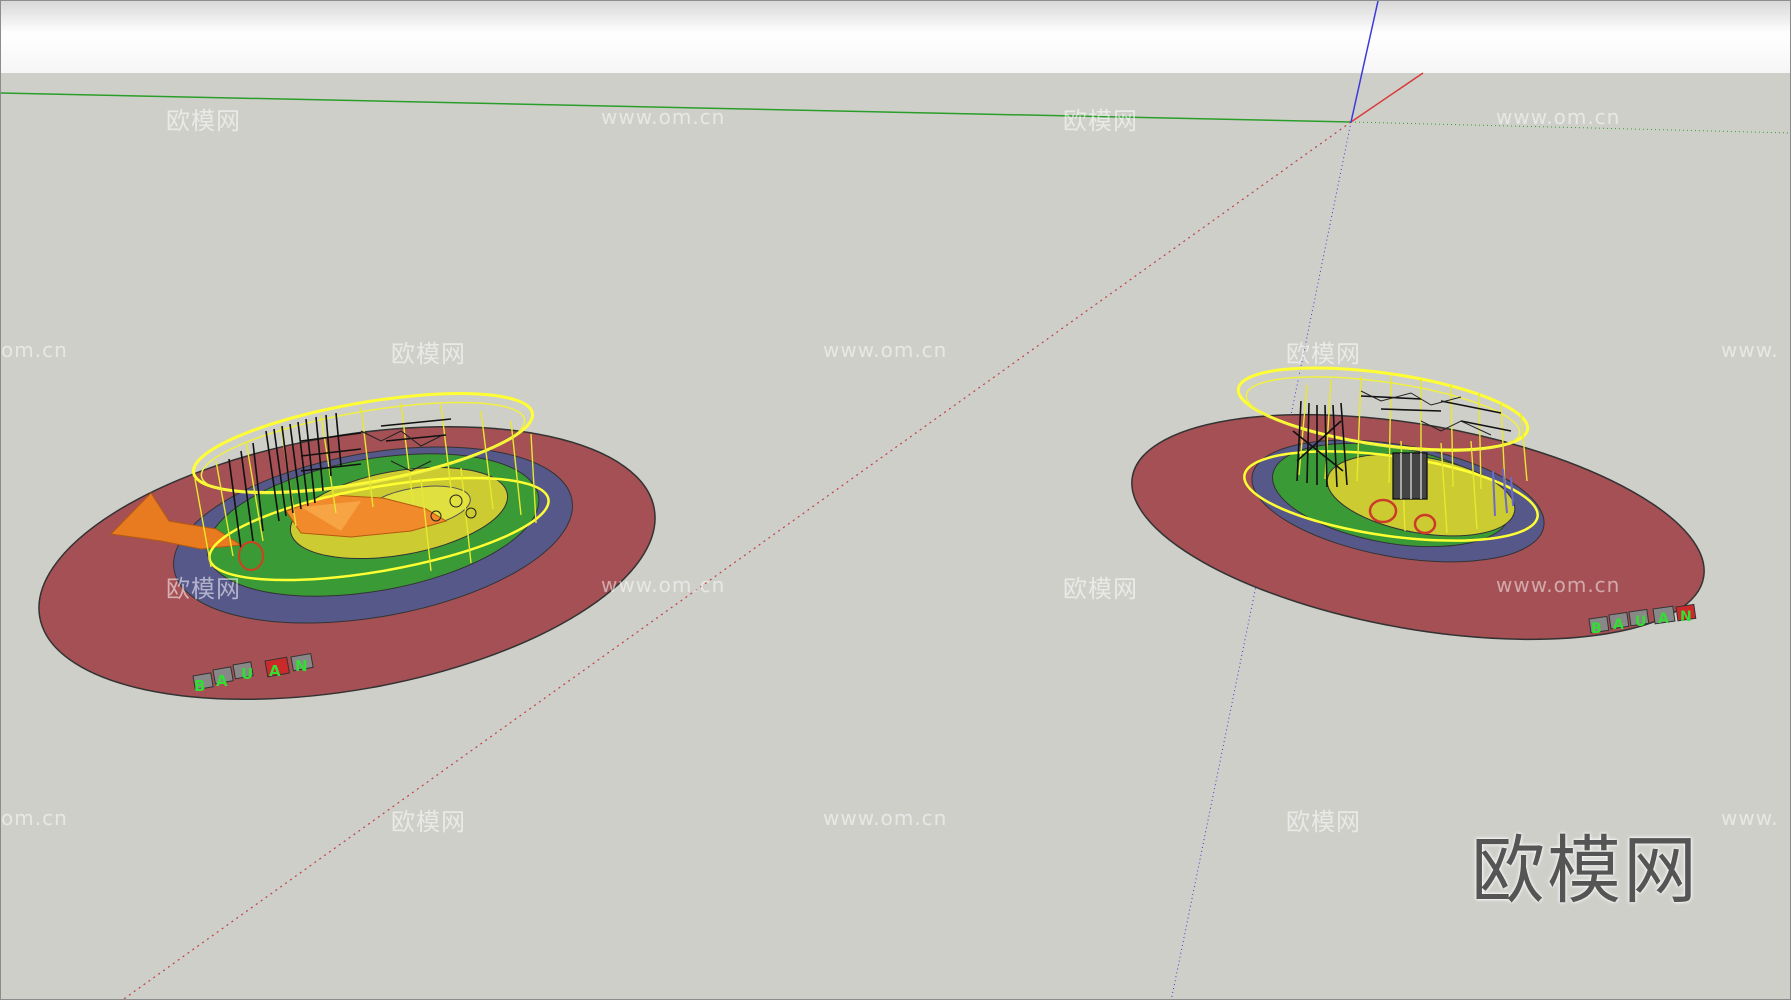  What do you see at coordinates (1364, 62) in the screenshot?
I see `blue-axis` at bounding box center [1364, 62].